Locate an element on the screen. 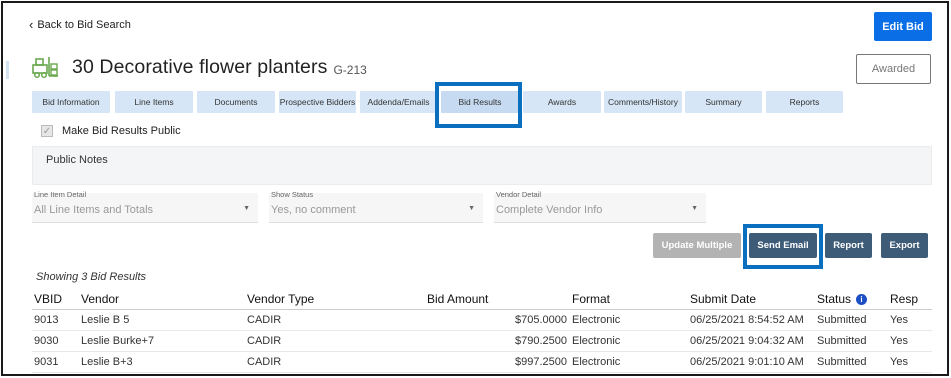 The height and width of the screenshot is (378, 951). left-accent-bar is located at coordinates (7, 70).